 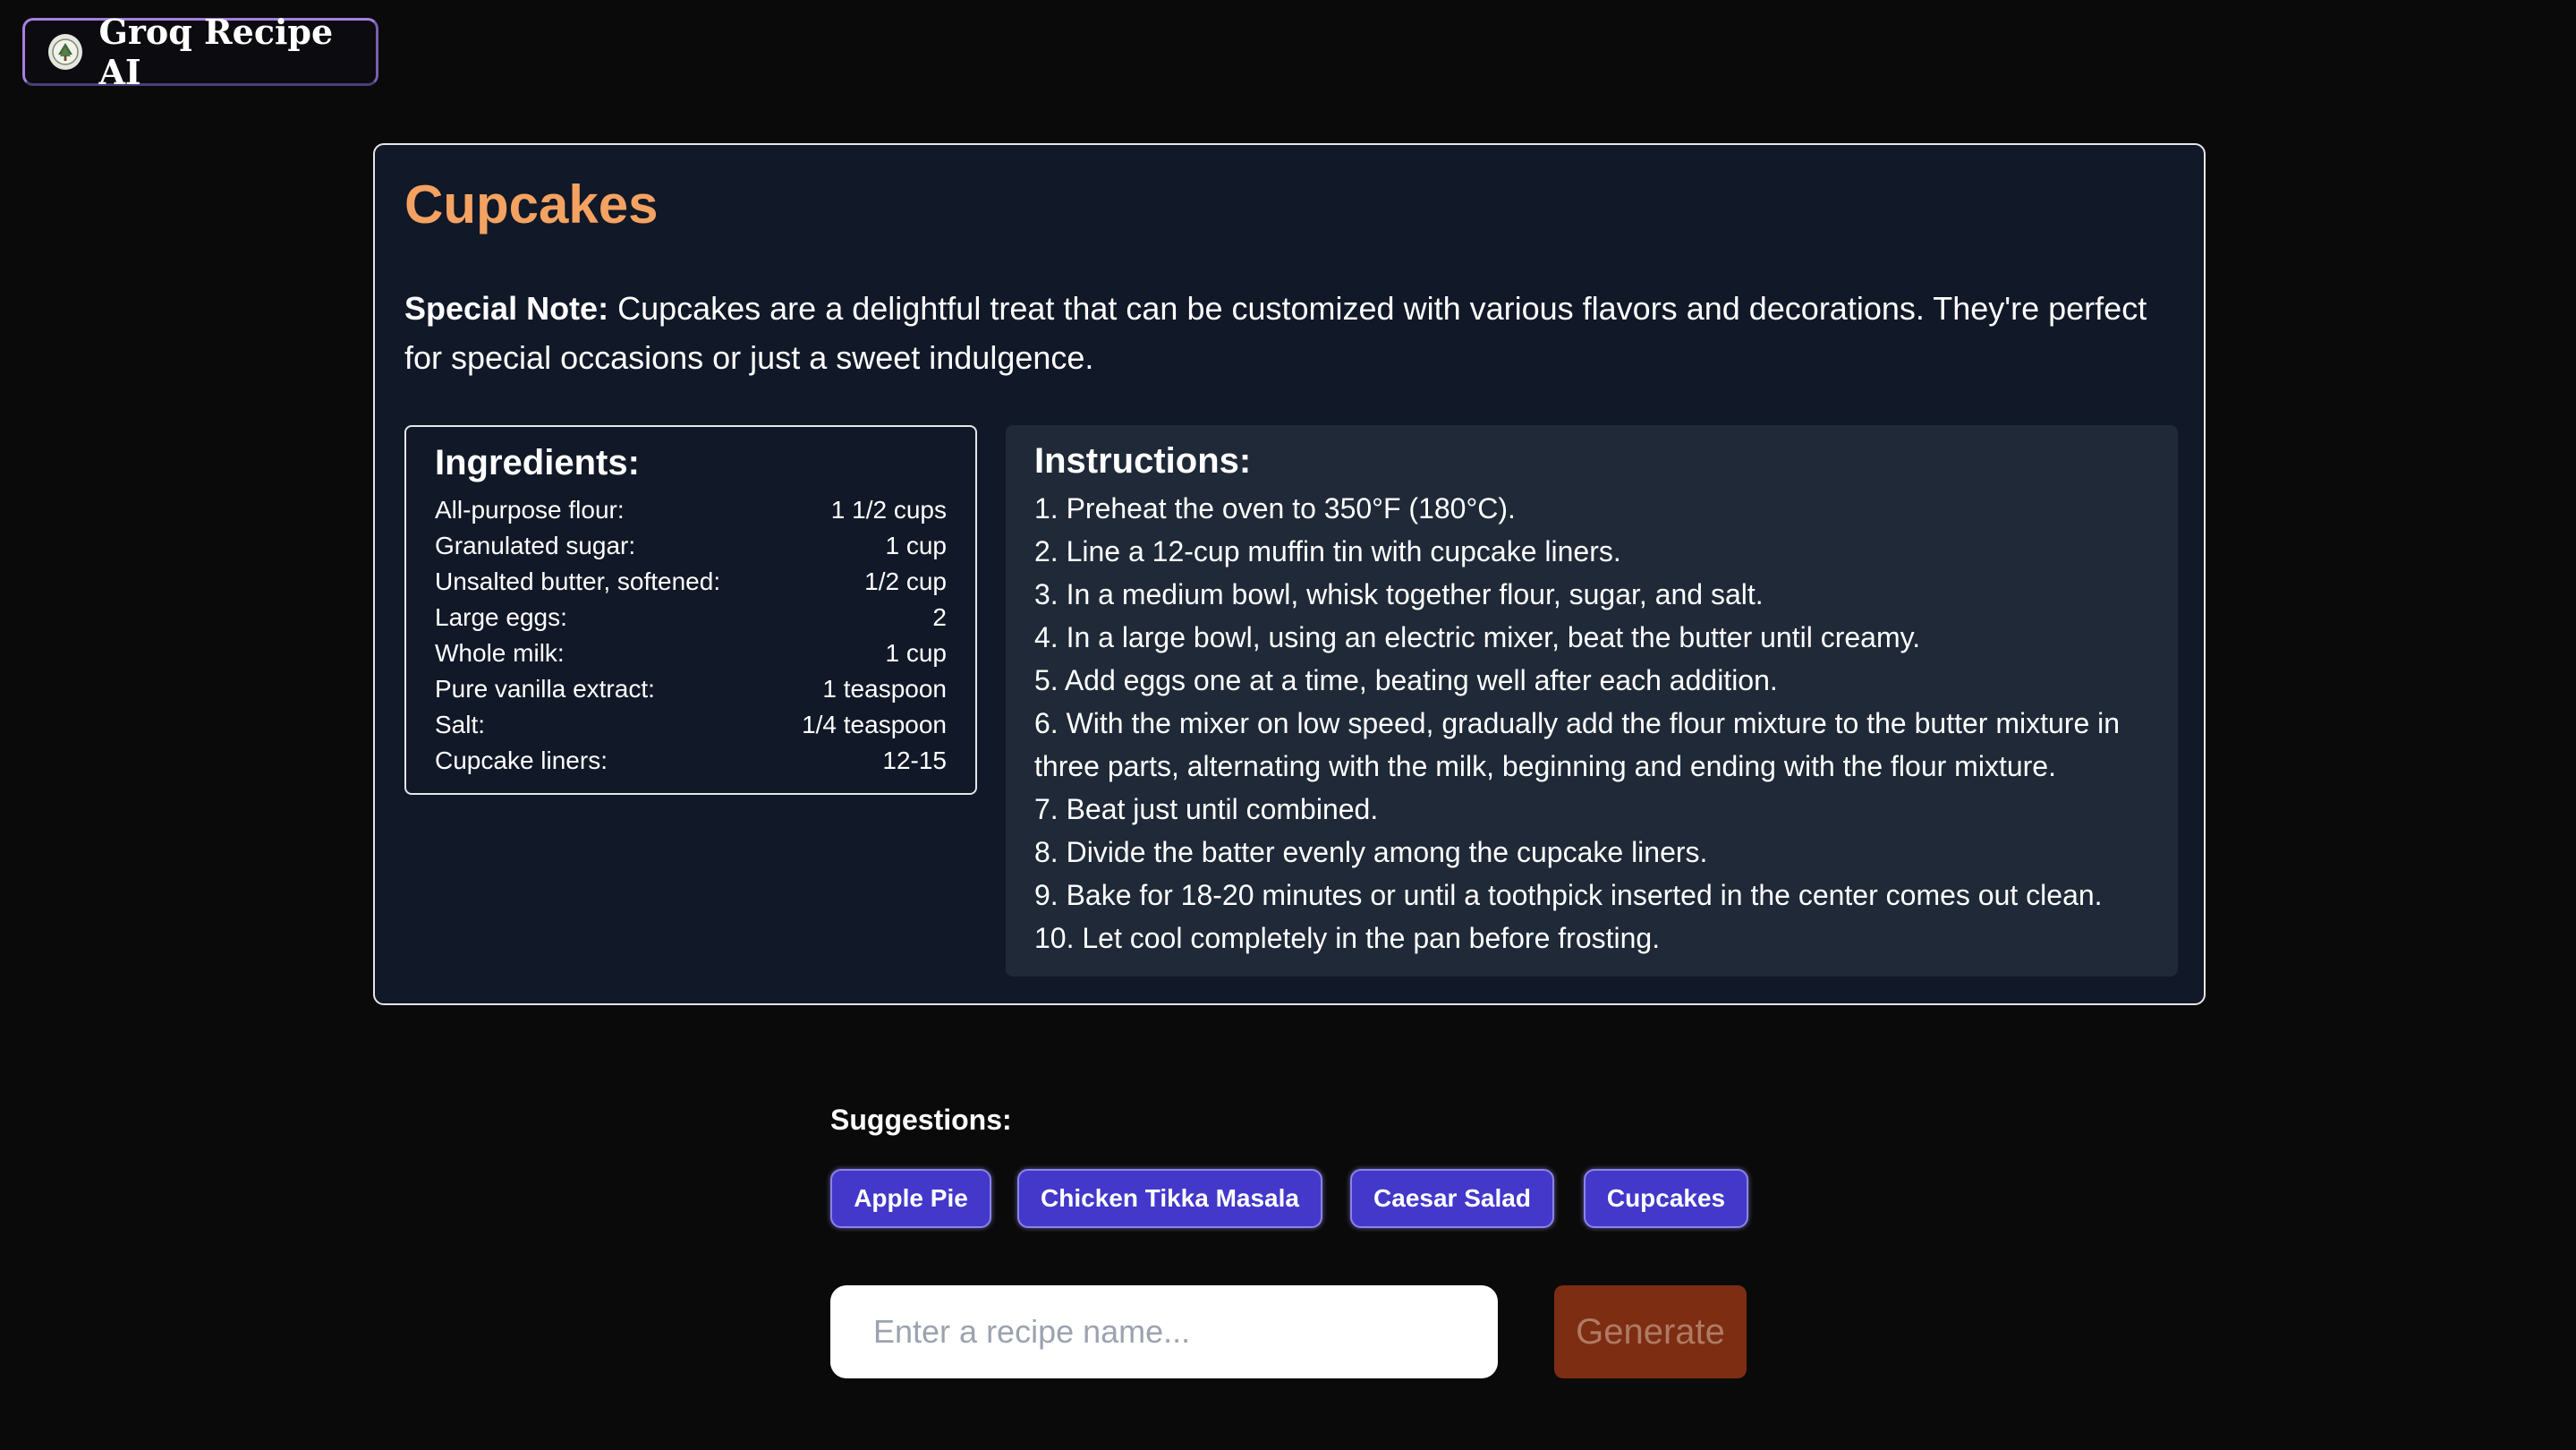 What do you see at coordinates (691, 725) in the screenshot?
I see `ingredient-row: Salt: 1/4 teaspoon` at bounding box center [691, 725].